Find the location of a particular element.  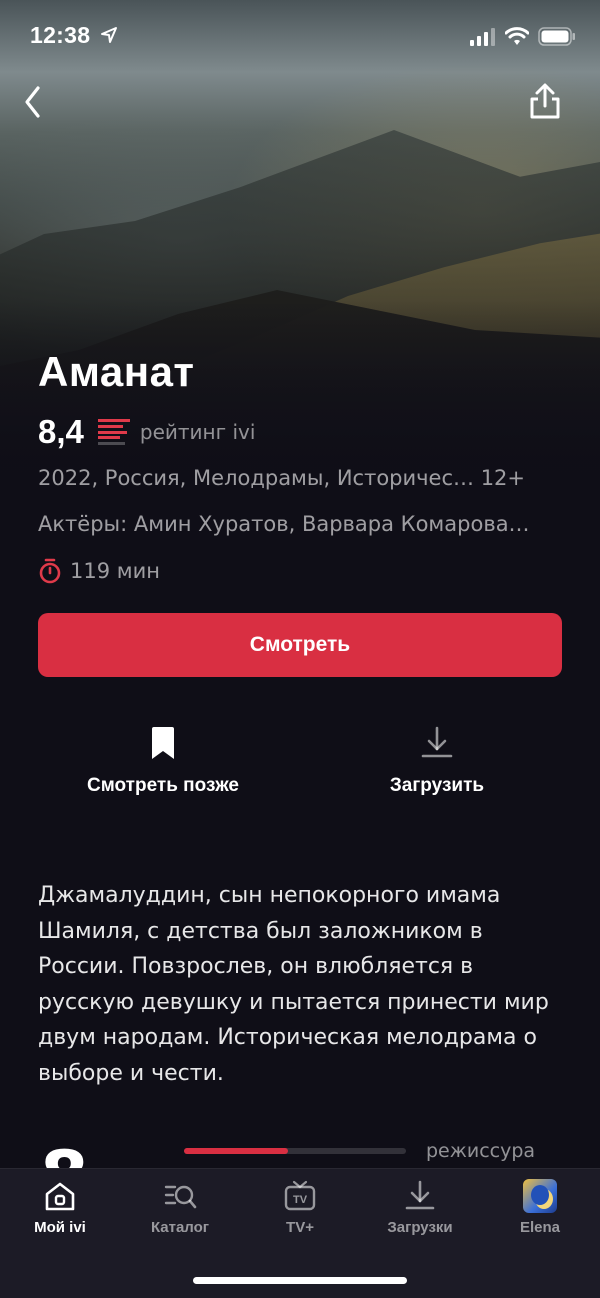

home-icon is located at coordinates (60, 1196).